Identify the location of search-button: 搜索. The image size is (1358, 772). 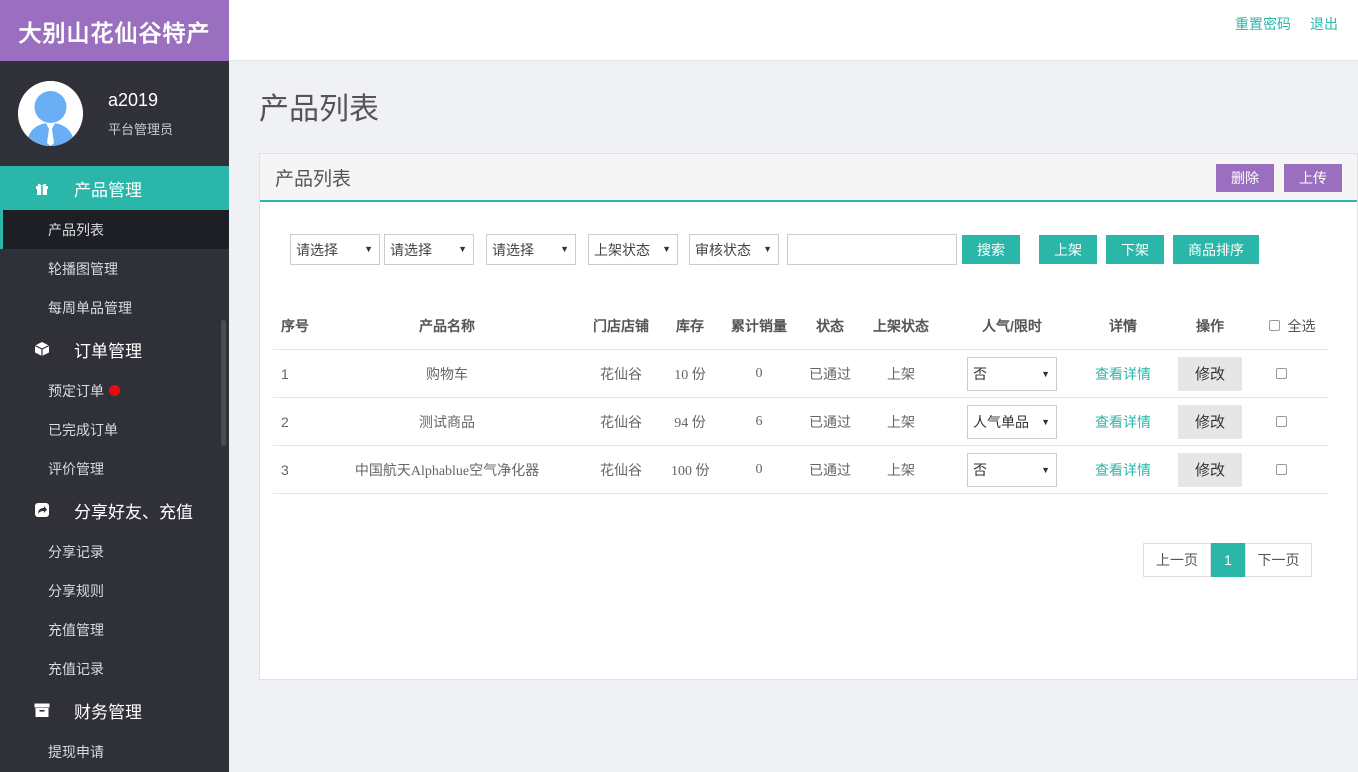
(991, 249).